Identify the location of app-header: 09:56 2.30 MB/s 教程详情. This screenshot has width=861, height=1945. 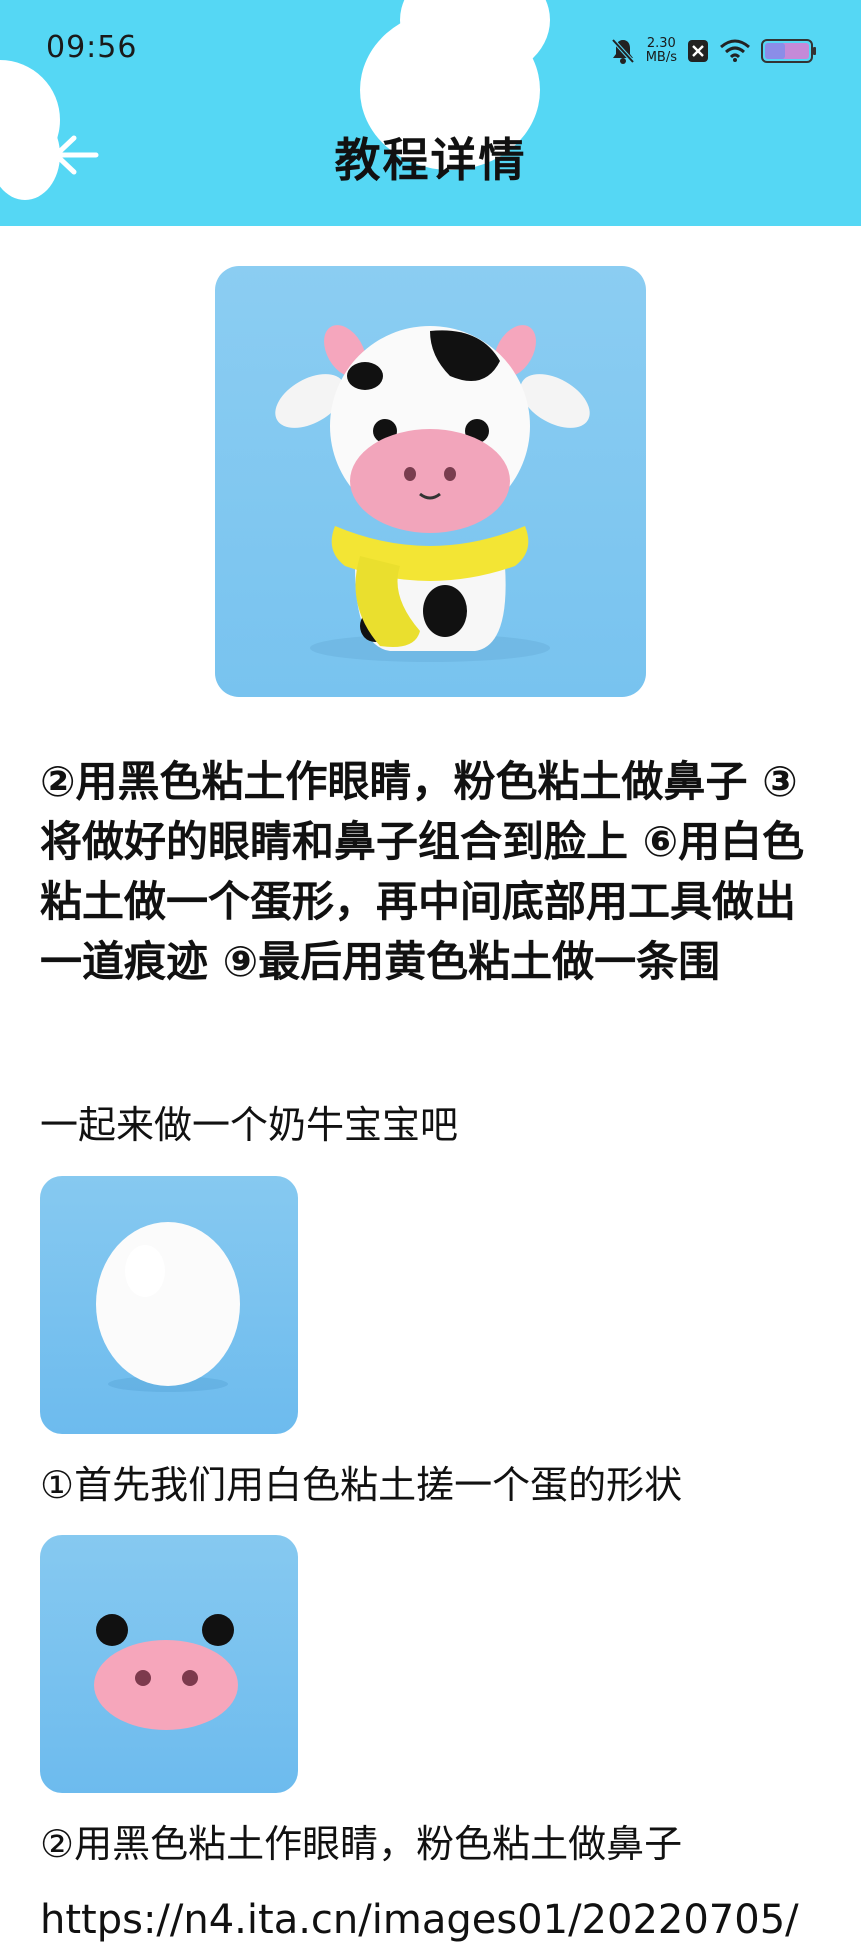
(430, 113).